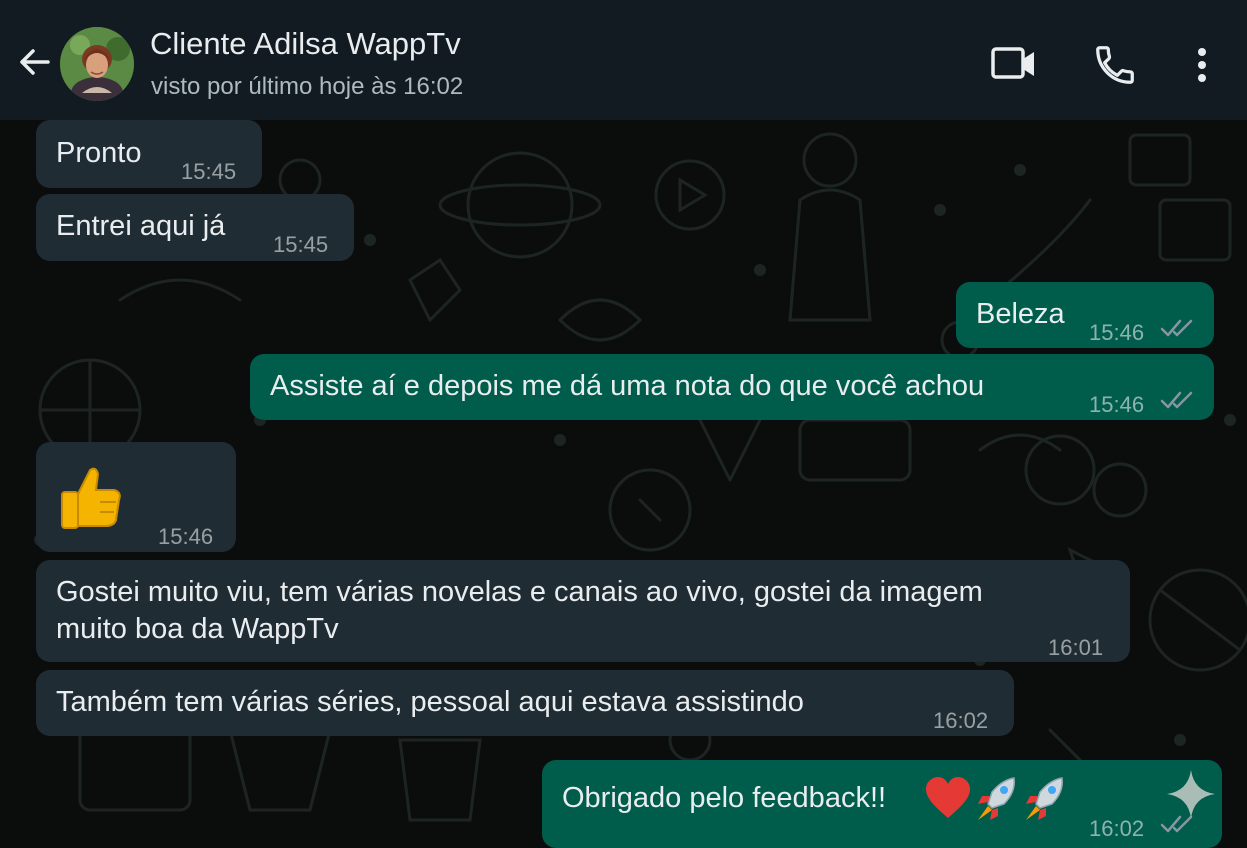 This screenshot has height=848, width=1247. What do you see at coordinates (136, 497) in the screenshot?
I see `incoming-emoji-message: 15:46` at bounding box center [136, 497].